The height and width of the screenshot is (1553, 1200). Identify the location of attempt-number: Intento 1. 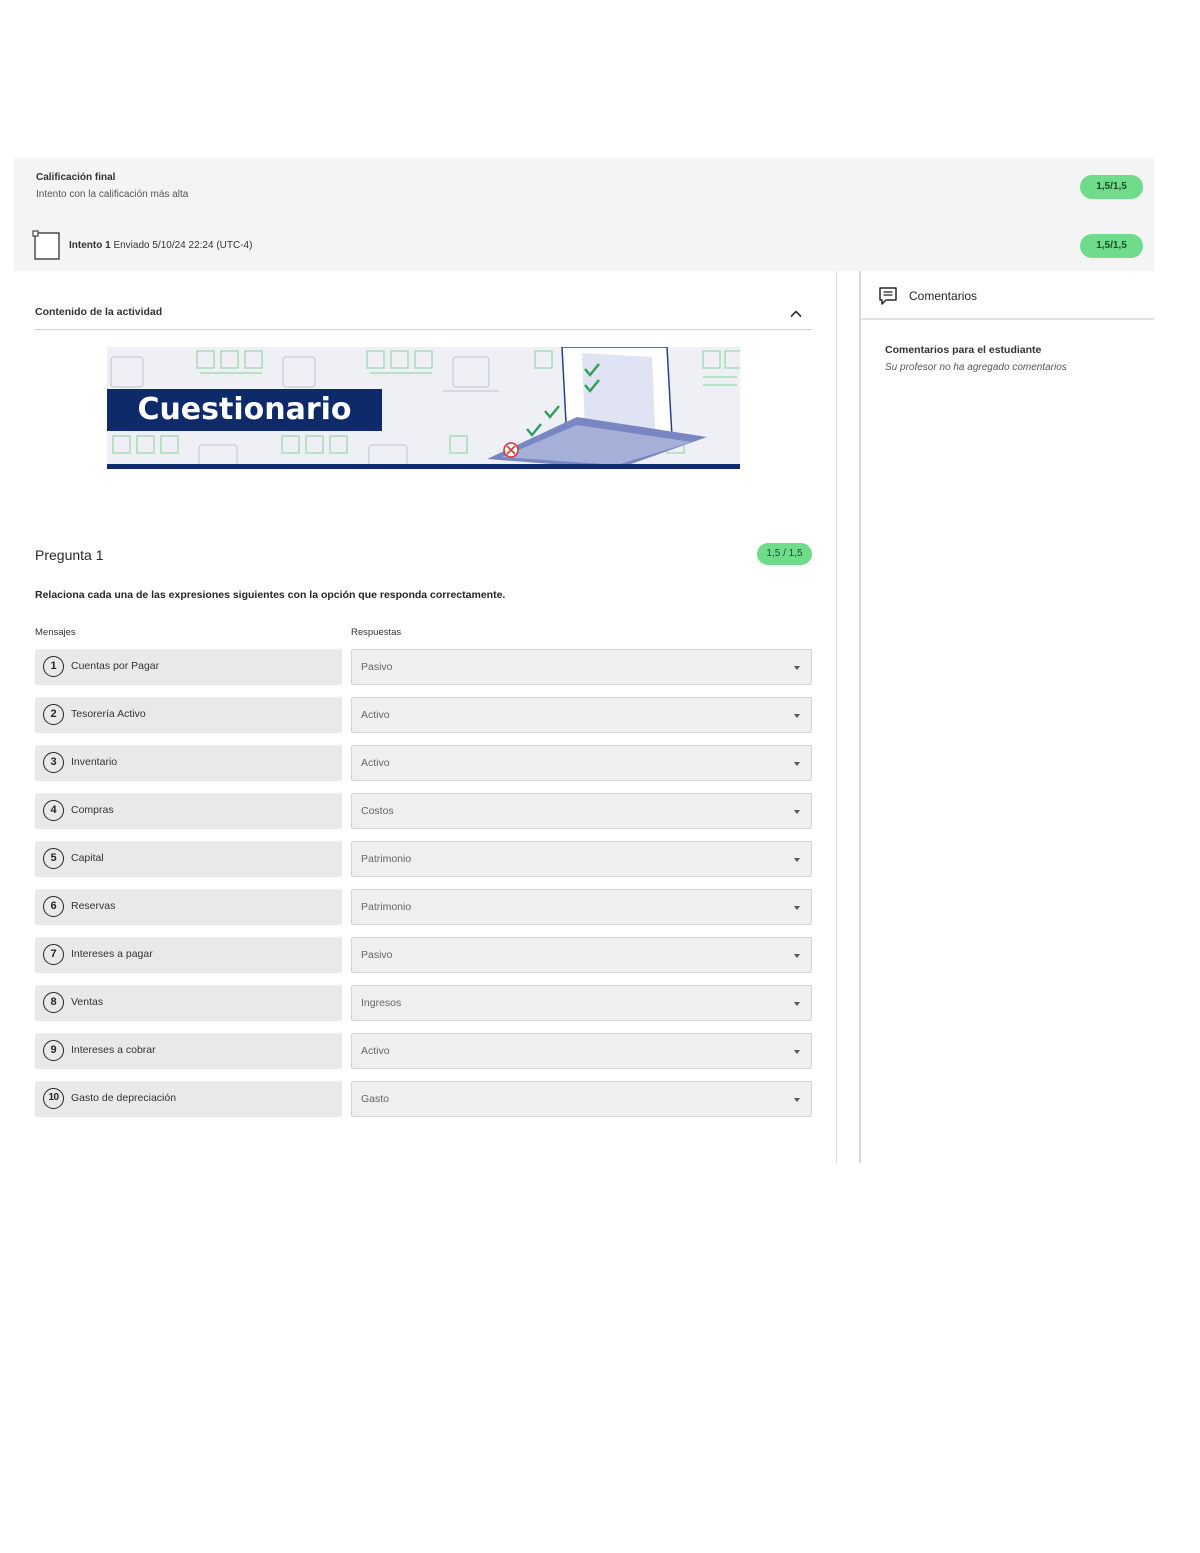
(90, 245).